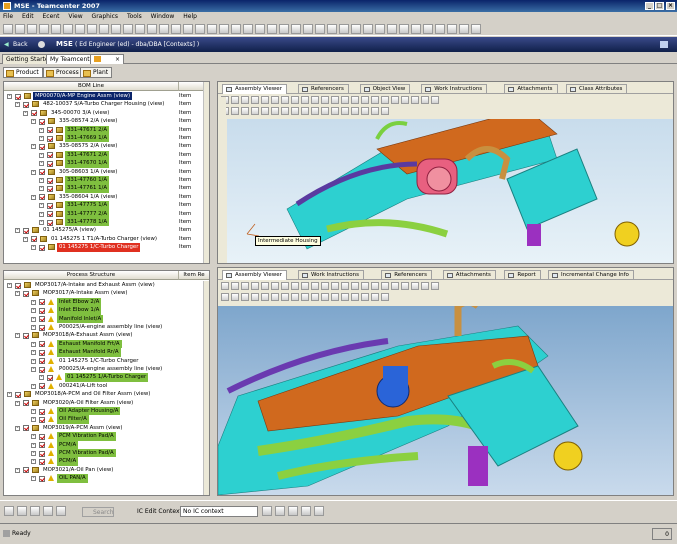 This screenshot has height=544, width=677. What do you see at coordinates (522, 274) in the screenshot?
I see `tab-report: Report` at bounding box center [522, 274].